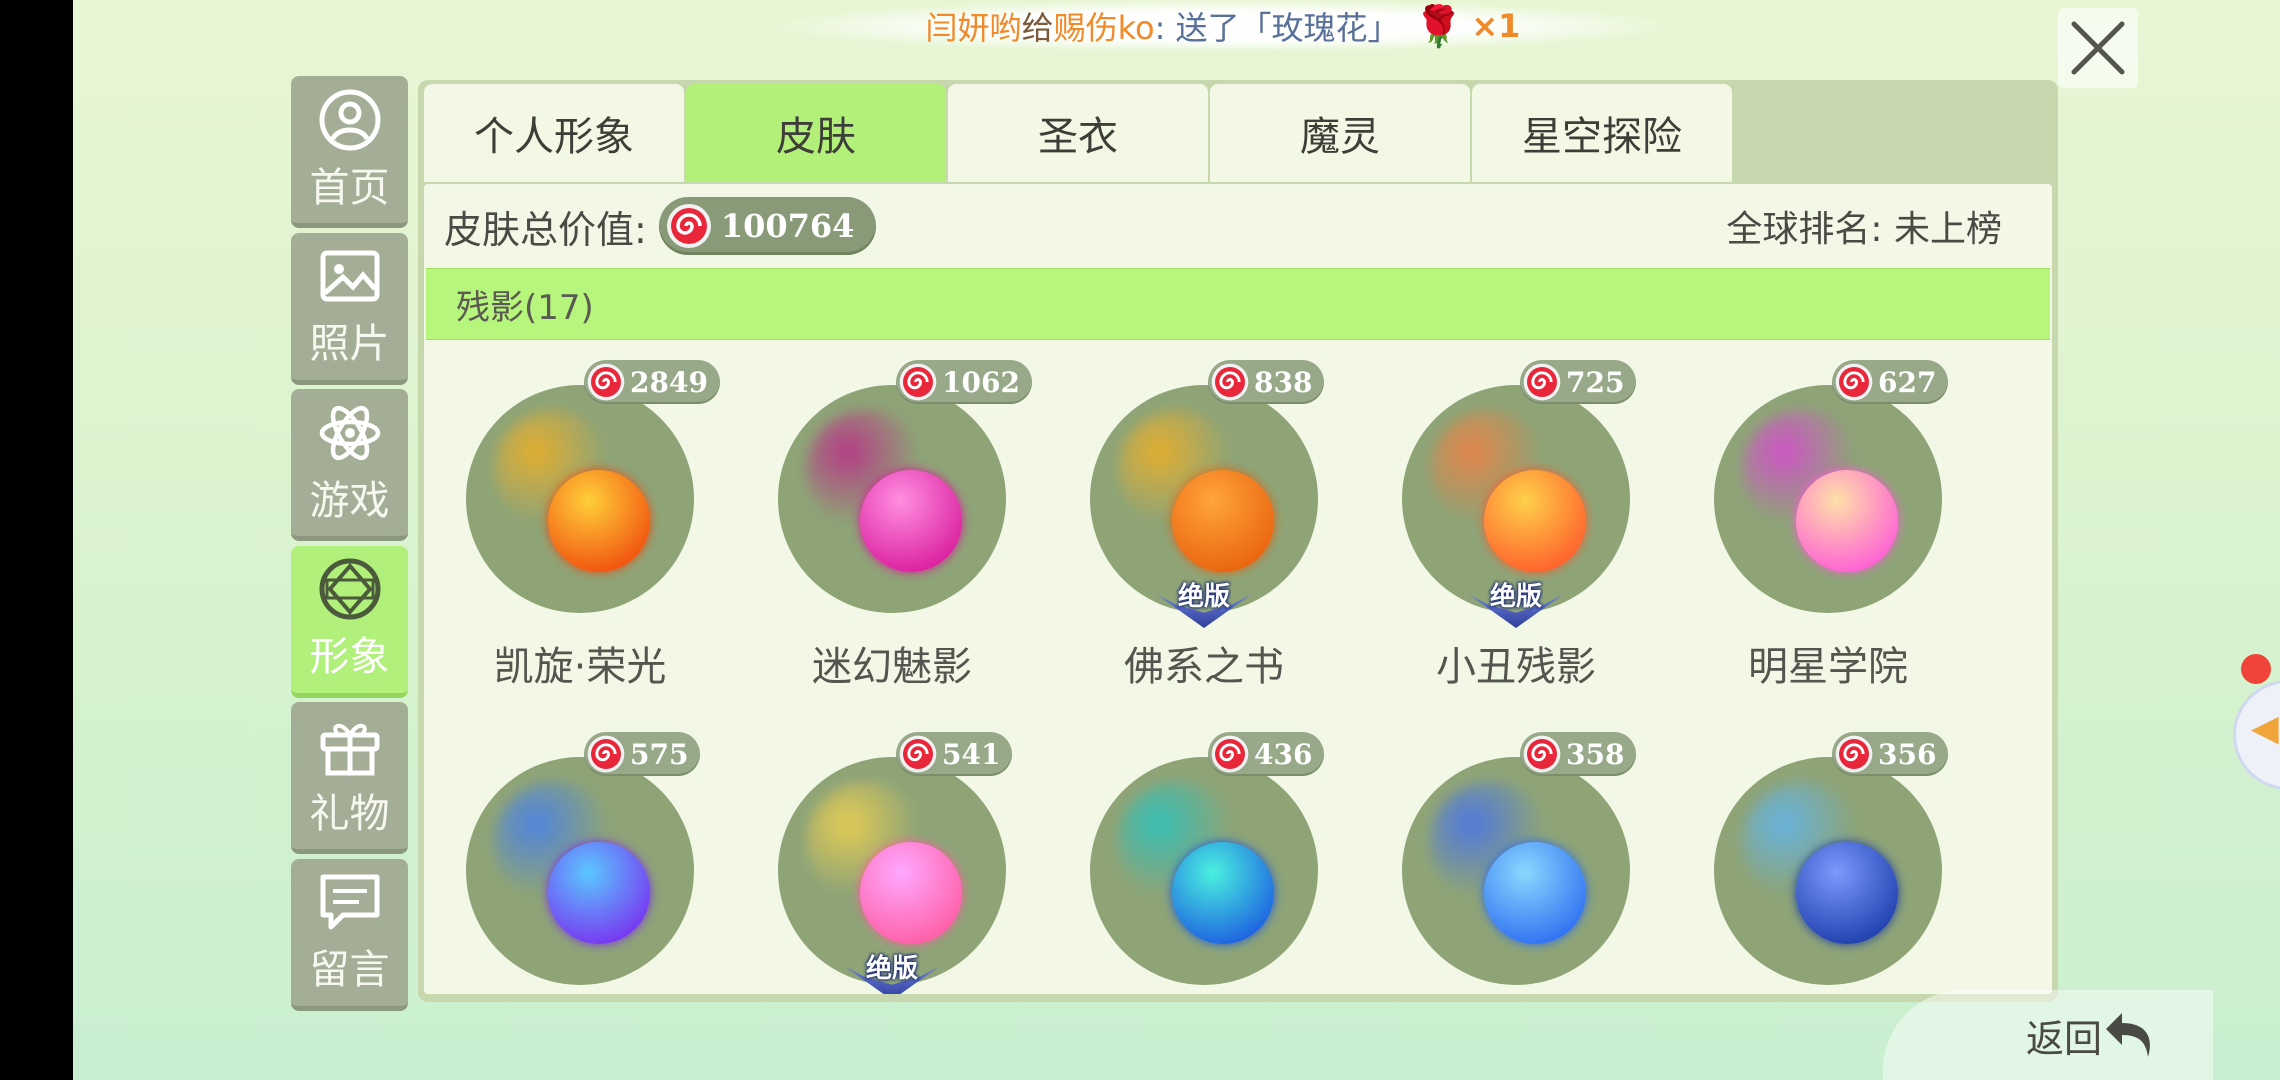 The height and width of the screenshot is (1080, 2280). I want to click on skin-price-badge: 541, so click(954, 754).